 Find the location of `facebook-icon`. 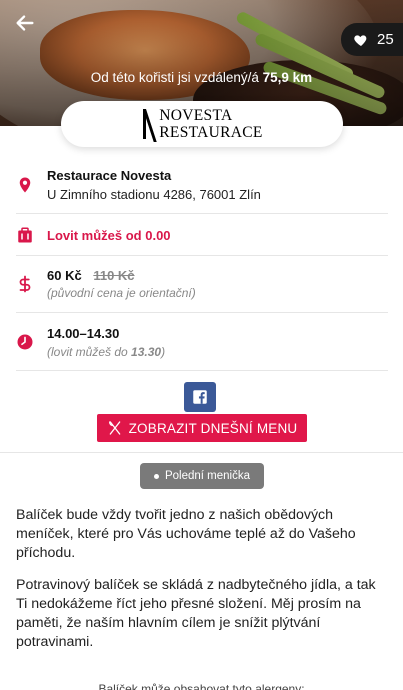

facebook-icon is located at coordinates (200, 397).